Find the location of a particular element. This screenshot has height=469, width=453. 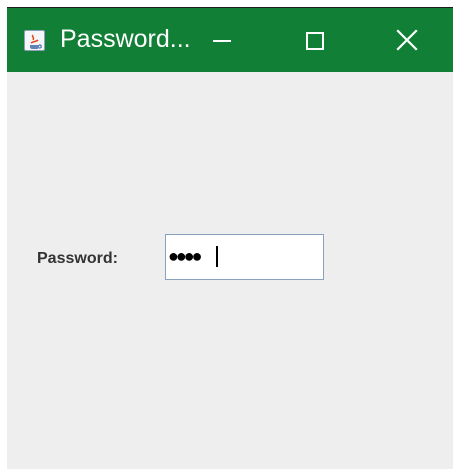

text-cursor is located at coordinates (217, 256).